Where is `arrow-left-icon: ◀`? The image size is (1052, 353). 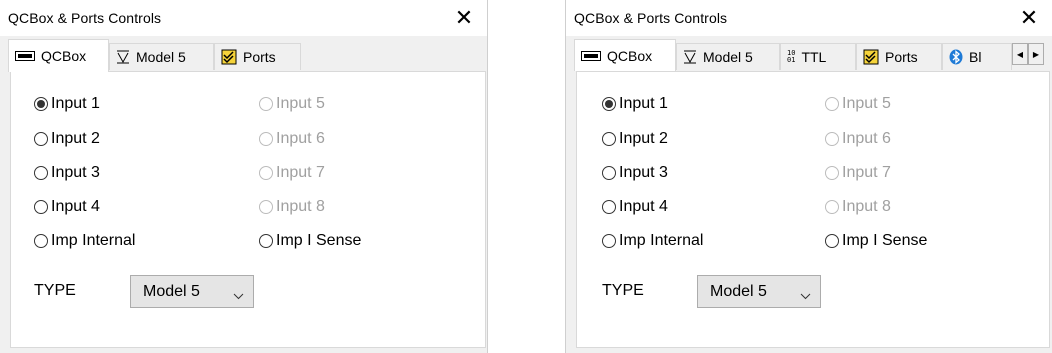 arrow-left-icon: ◀ is located at coordinates (1020, 54).